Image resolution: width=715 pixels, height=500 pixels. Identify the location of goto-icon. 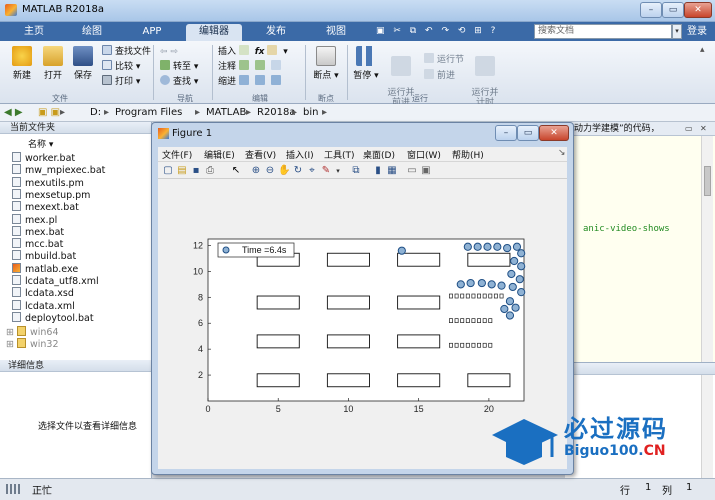
(165, 65).